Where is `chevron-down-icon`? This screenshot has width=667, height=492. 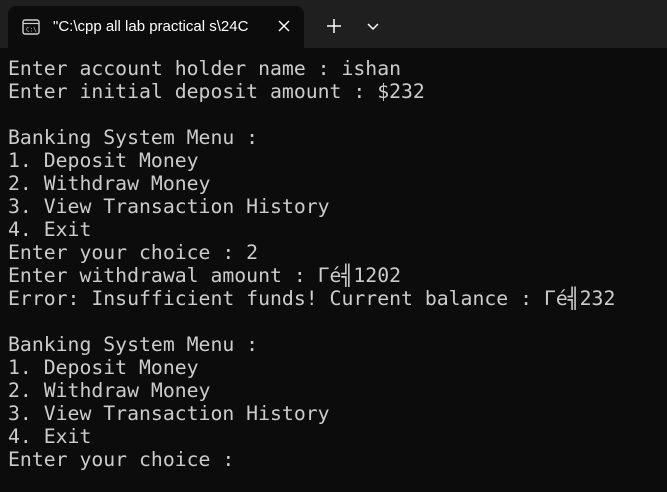
chevron-down-icon is located at coordinates (373, 27).